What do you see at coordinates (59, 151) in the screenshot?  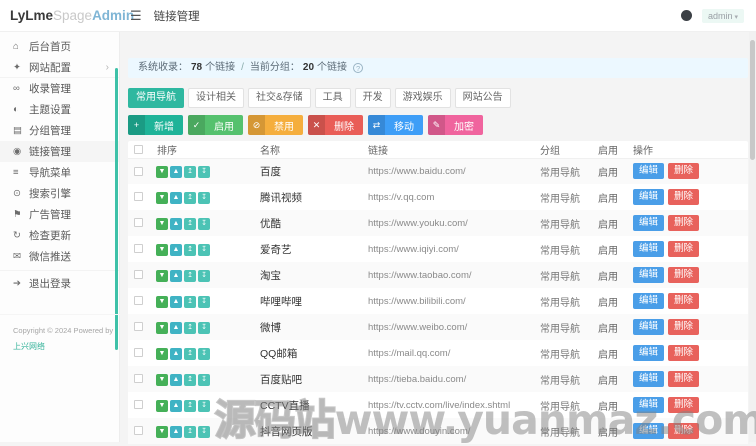 I see `sidebar-item-globe: ◉ 链接管理` at bounding box center [59, 151].